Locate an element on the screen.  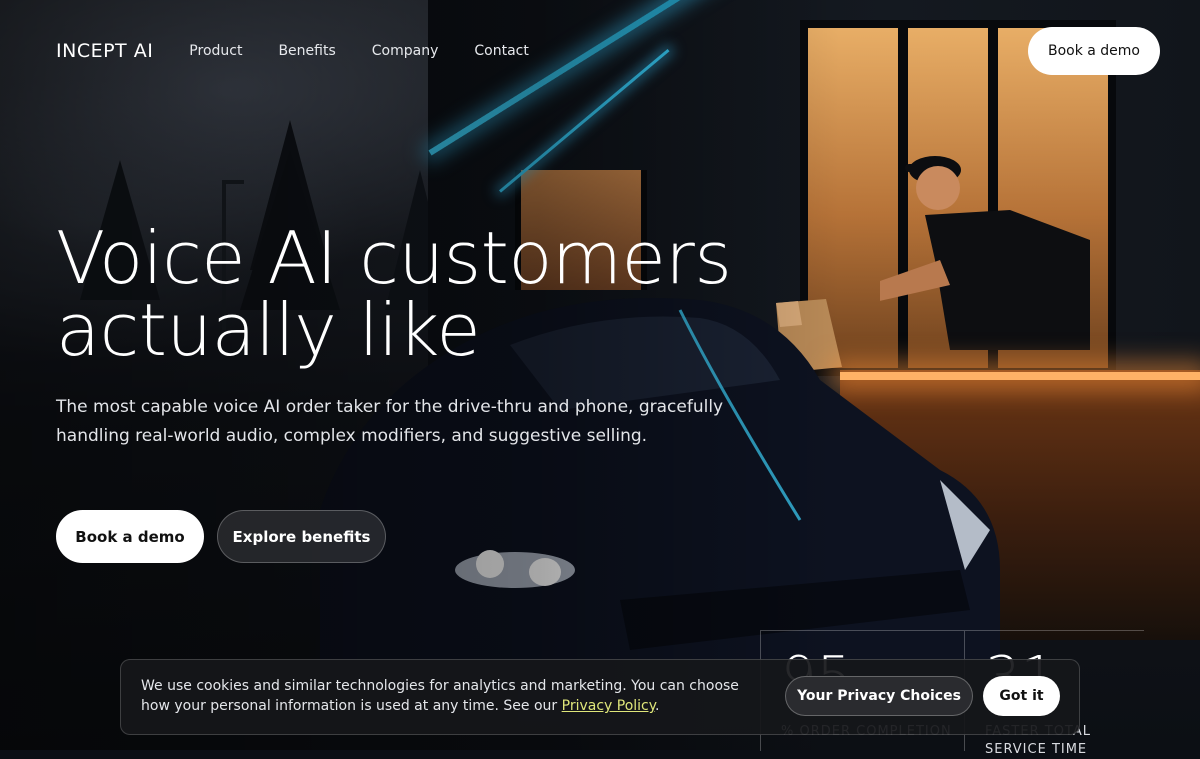
nav-book-demo-button: Book a demo is located at coordinates (1093, 51).